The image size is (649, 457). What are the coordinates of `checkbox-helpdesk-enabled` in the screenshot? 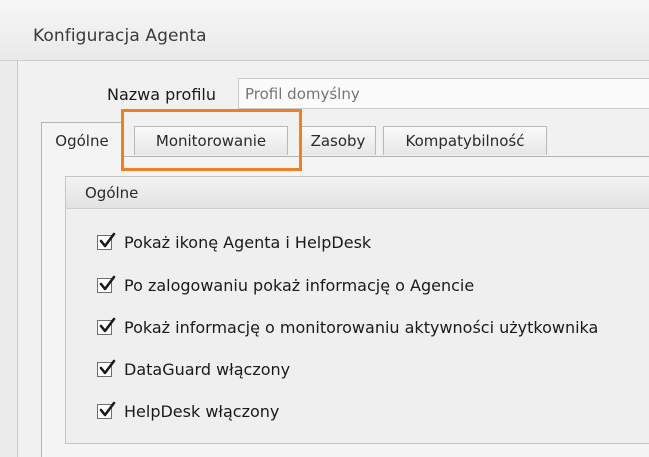 It's located at (106, 410).